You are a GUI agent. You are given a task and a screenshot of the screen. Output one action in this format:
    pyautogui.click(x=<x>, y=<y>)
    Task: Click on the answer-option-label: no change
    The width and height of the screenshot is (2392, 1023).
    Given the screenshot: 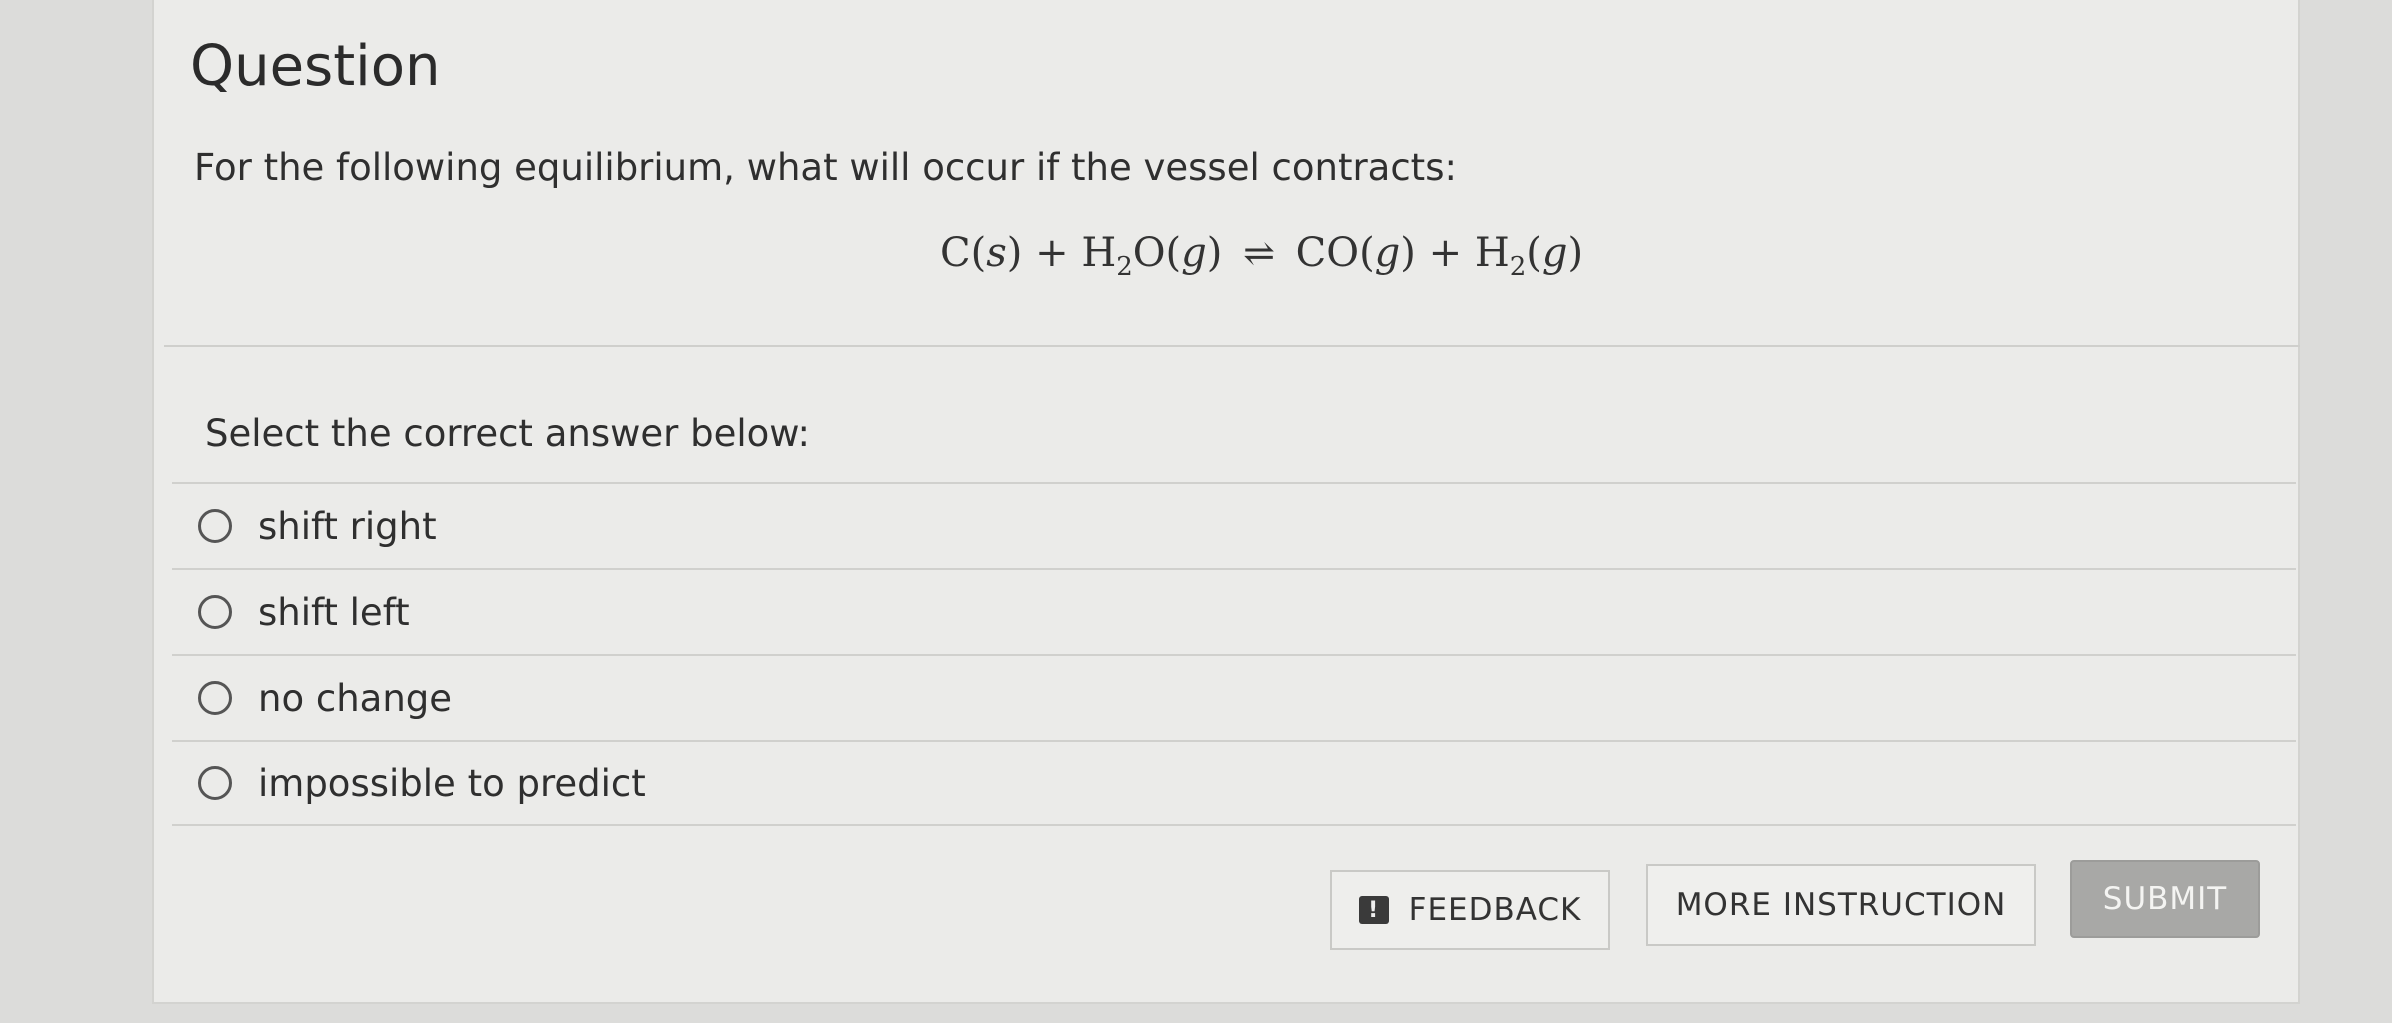 What is the action you would take?
    pyautogui.click(x=355, y=698)
    